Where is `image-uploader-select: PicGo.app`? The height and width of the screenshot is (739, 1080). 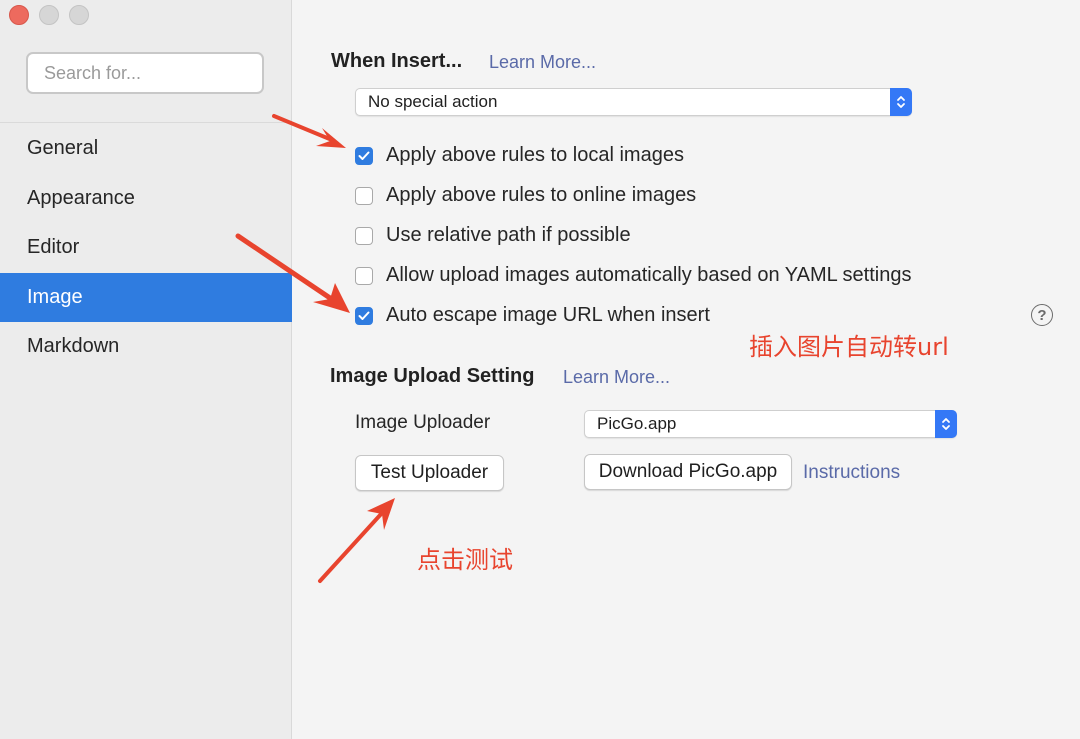 image-uploader-select: PicGo.app is located at coordinates (770, 424).